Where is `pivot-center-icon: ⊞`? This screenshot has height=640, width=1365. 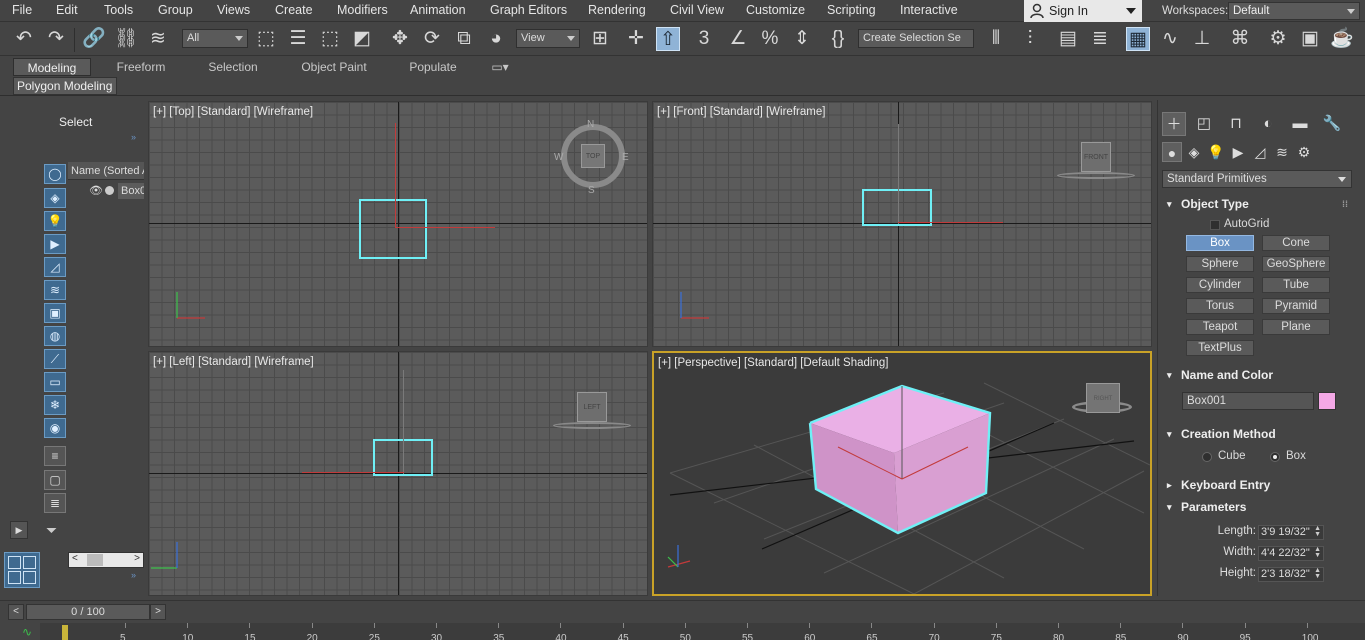
pivot-center-icon: ⊞ is located at coordinates (600, 39).